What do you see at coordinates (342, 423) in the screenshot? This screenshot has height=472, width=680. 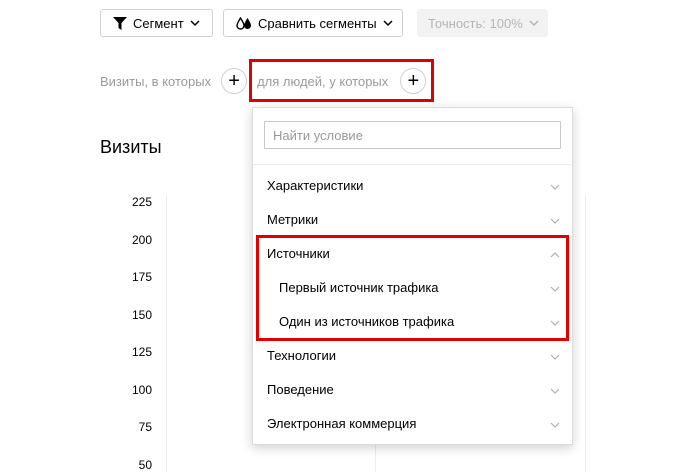 I see `dropdown-item-label: Электронная коммерция` at bounding box center [342, 423].